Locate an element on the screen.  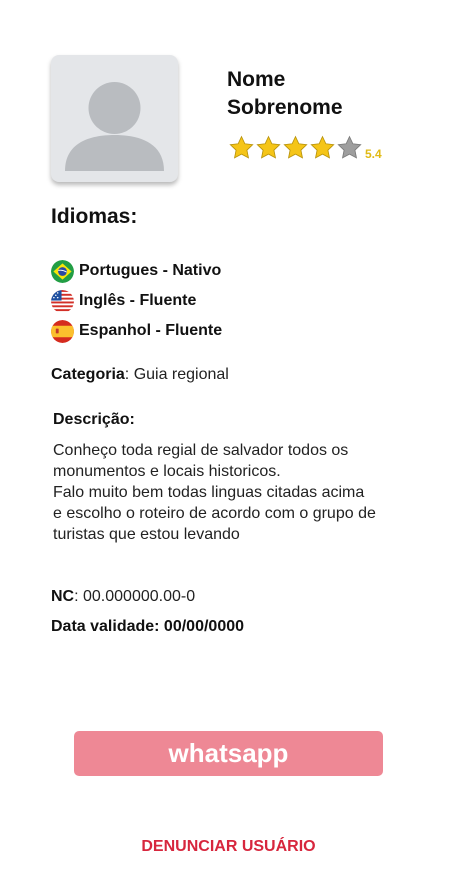
category: Categoria: Guia regional is located at coordinates (140, 375).